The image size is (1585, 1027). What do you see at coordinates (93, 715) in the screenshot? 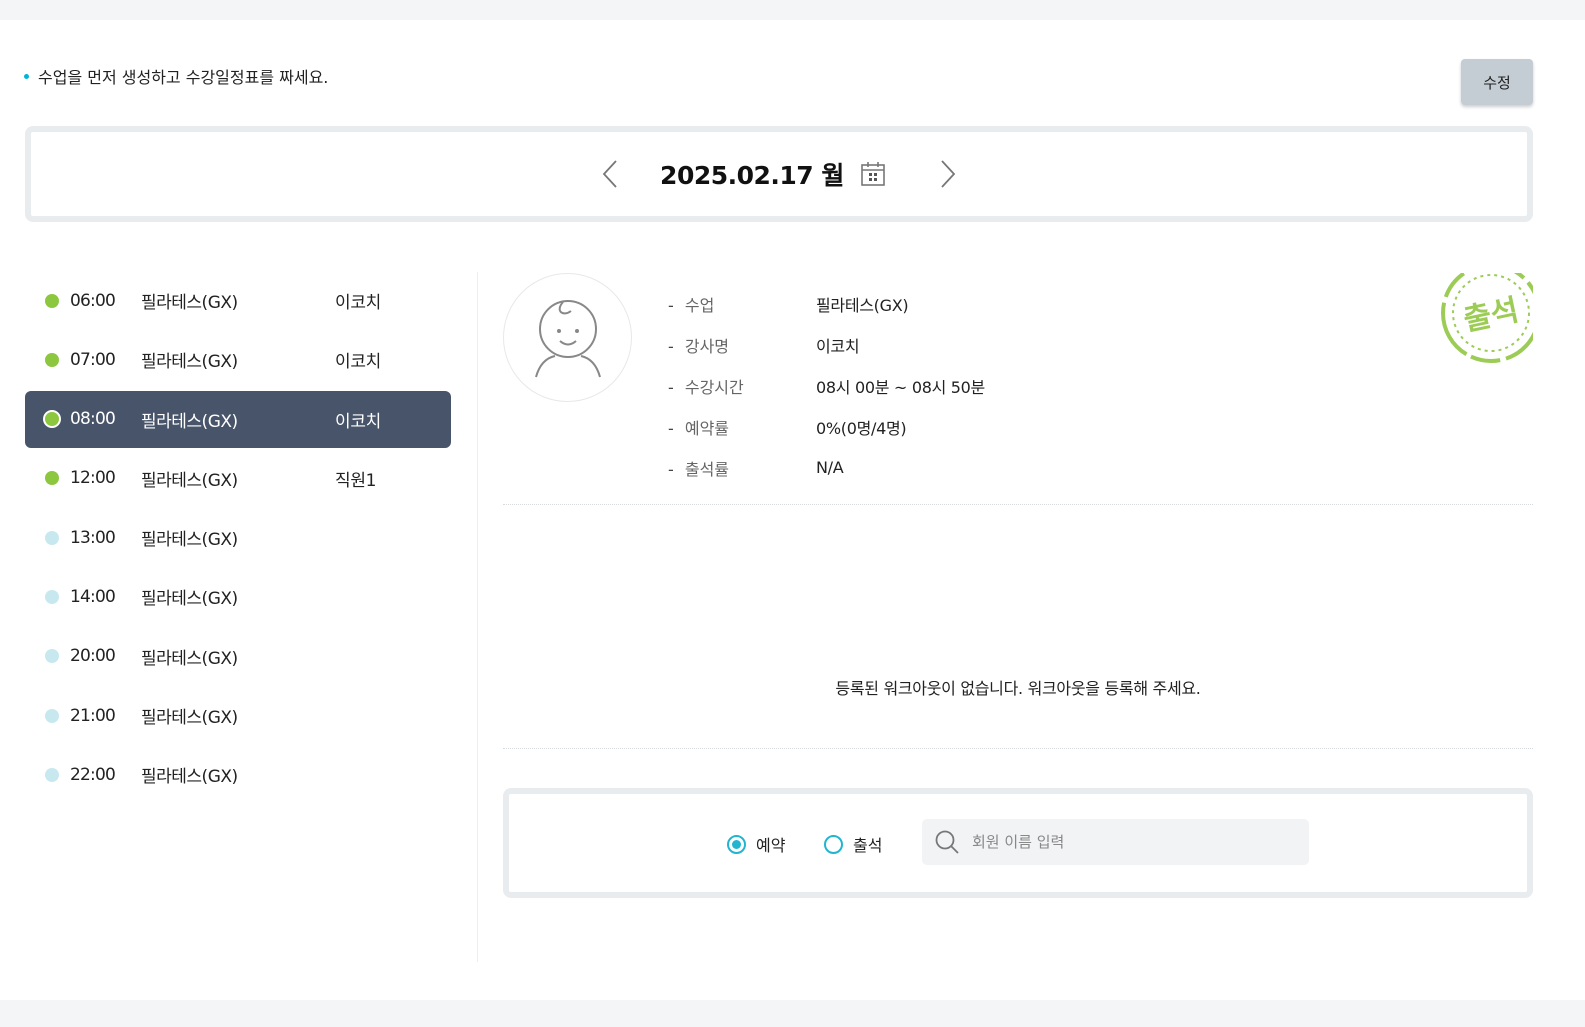
I see `schedule-time: 21:00` at bounding box center [93, 715].